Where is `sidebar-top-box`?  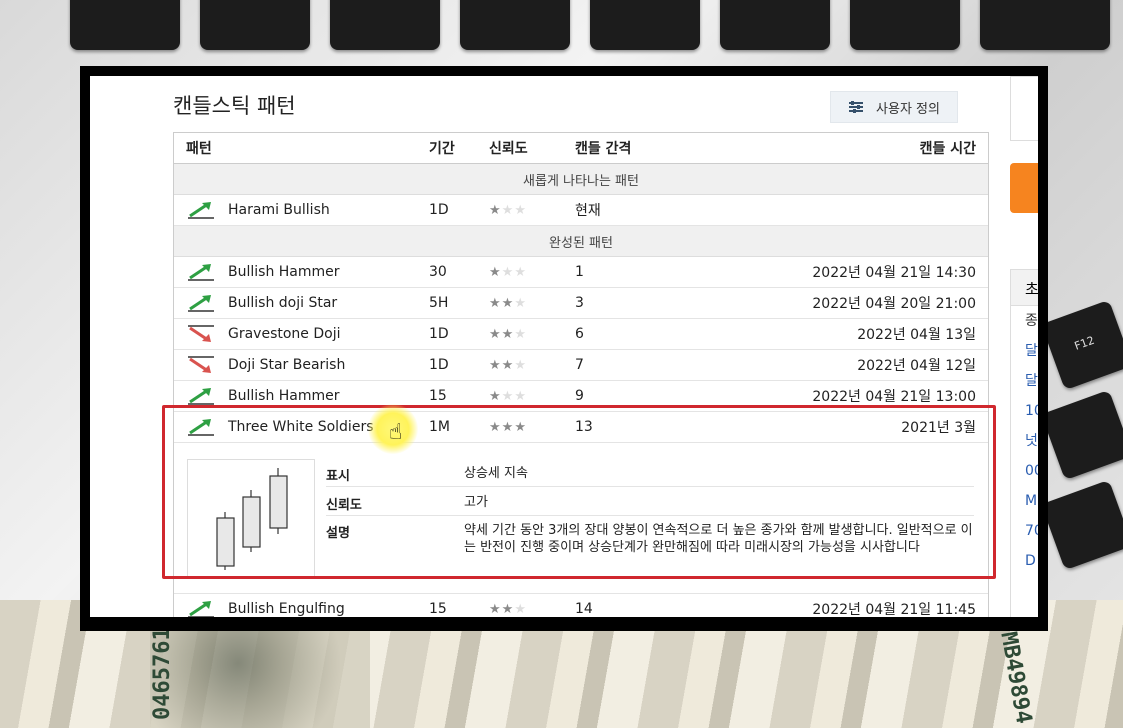
sidebar-top-box is located at coordinates (1024, 108).